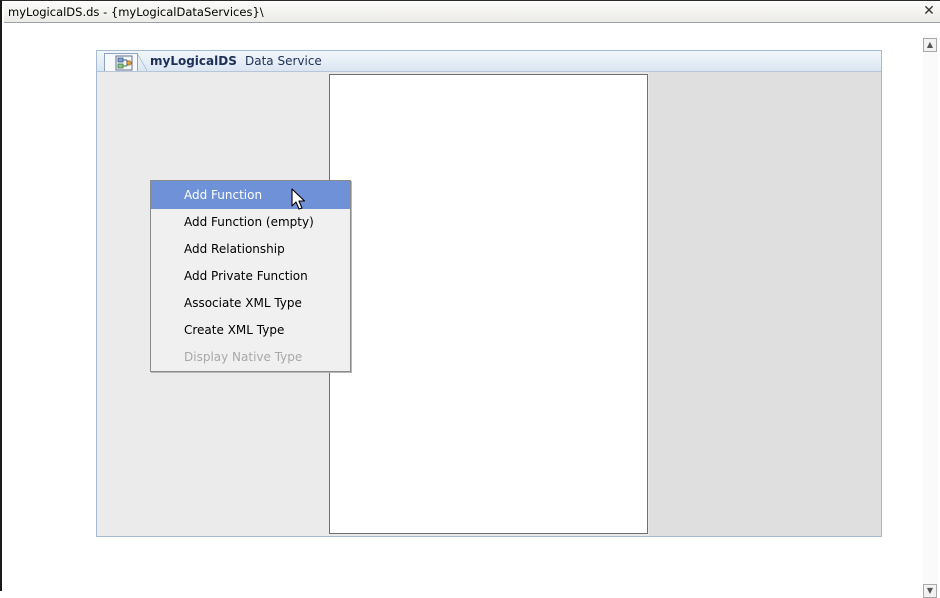 The image size is (940, 598). Describe the element at coordinates (250, 249) in the screenshot. I see `menu-item-add-relationship: Add Relationship` at that location.